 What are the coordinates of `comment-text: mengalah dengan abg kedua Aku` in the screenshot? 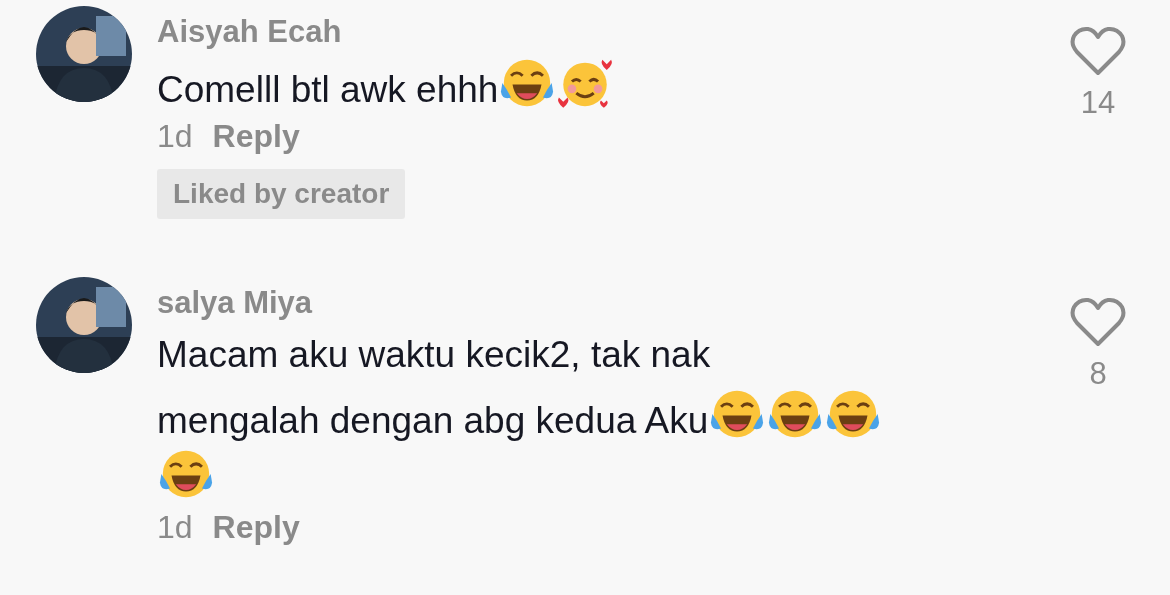 It's located at (433, 420).